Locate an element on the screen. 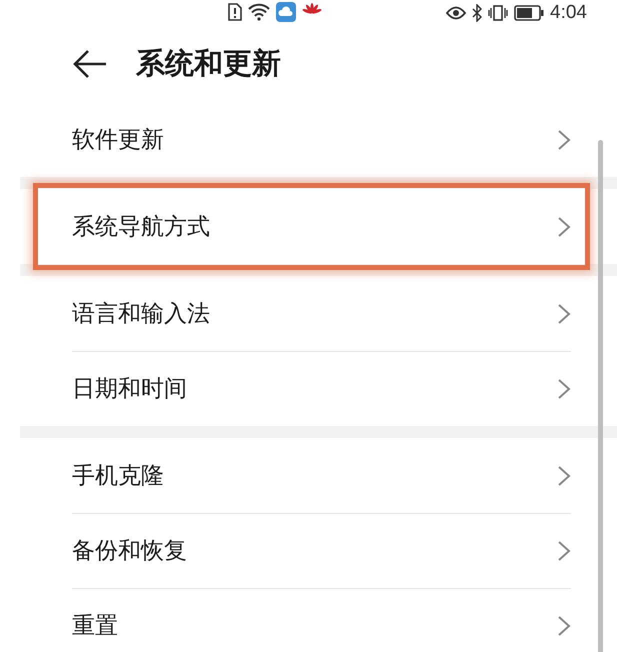  settings-item: 手机克隆 is located at coordinates (308, 475).